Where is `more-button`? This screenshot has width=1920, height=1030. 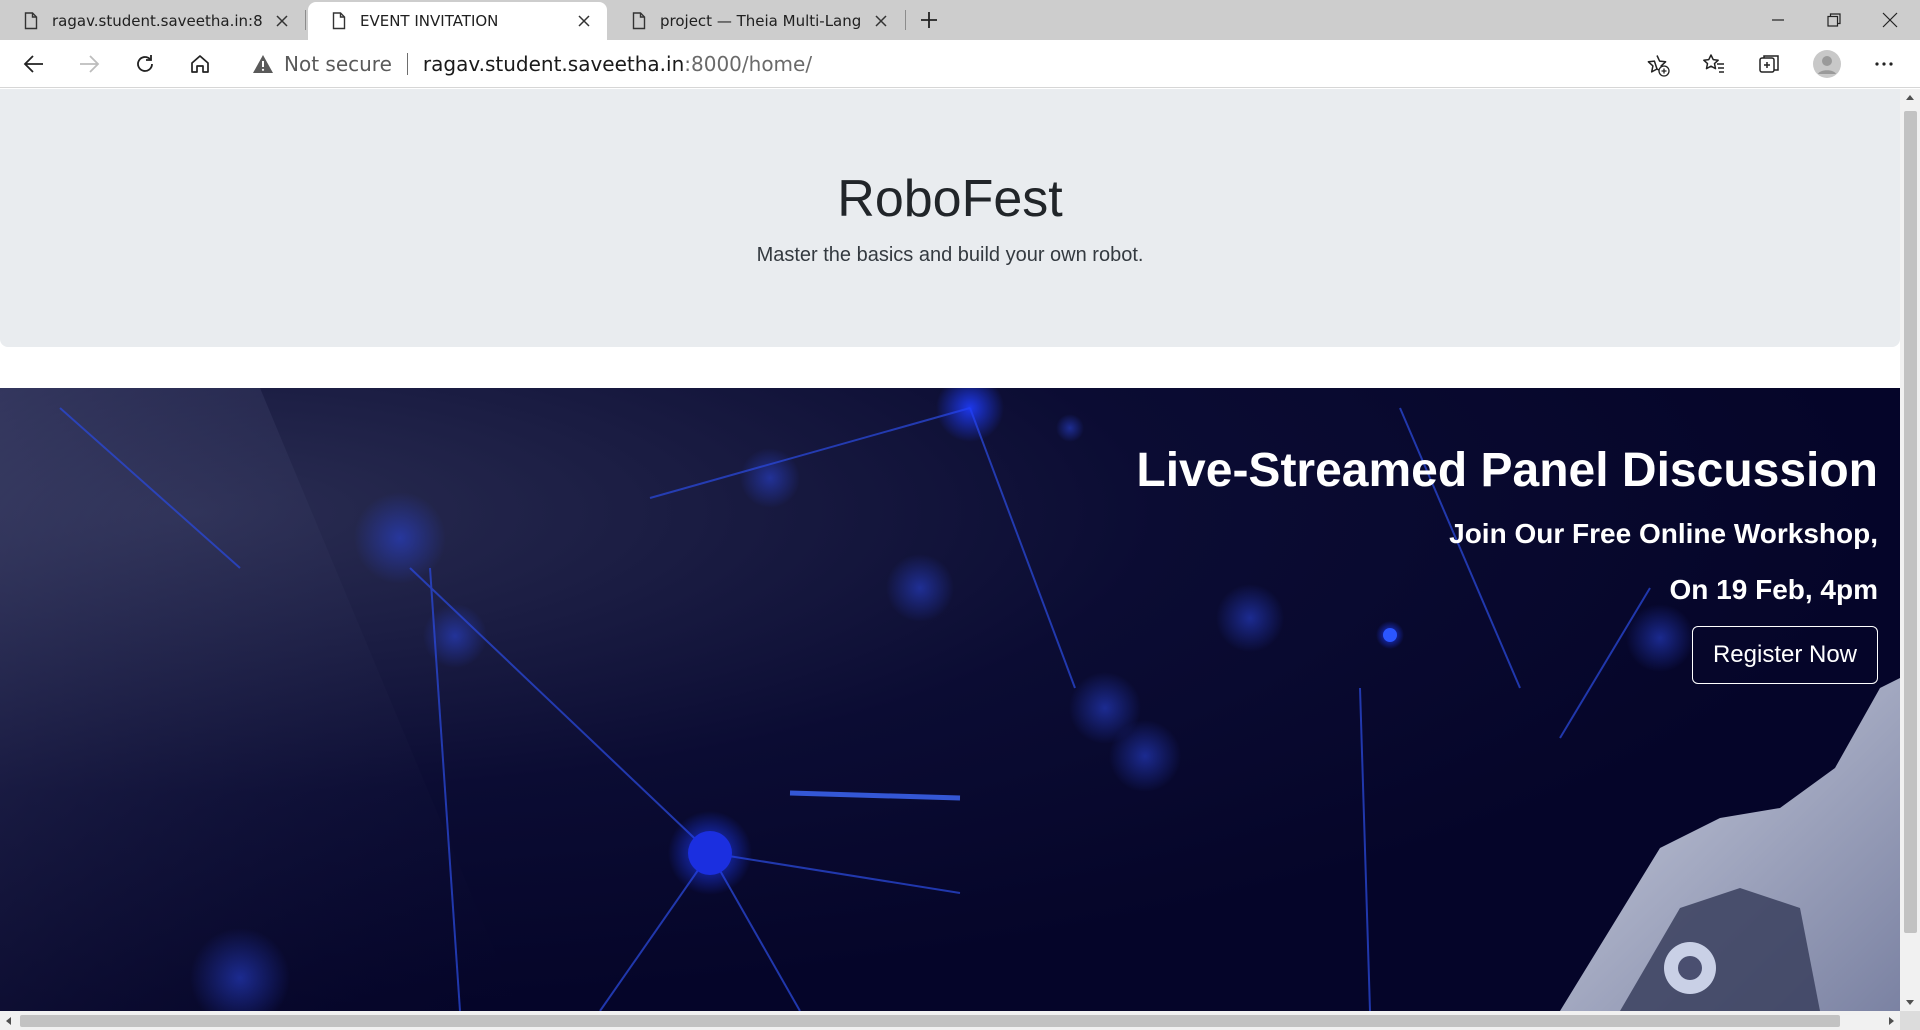
more-button is located at coordinates (1884, 64).